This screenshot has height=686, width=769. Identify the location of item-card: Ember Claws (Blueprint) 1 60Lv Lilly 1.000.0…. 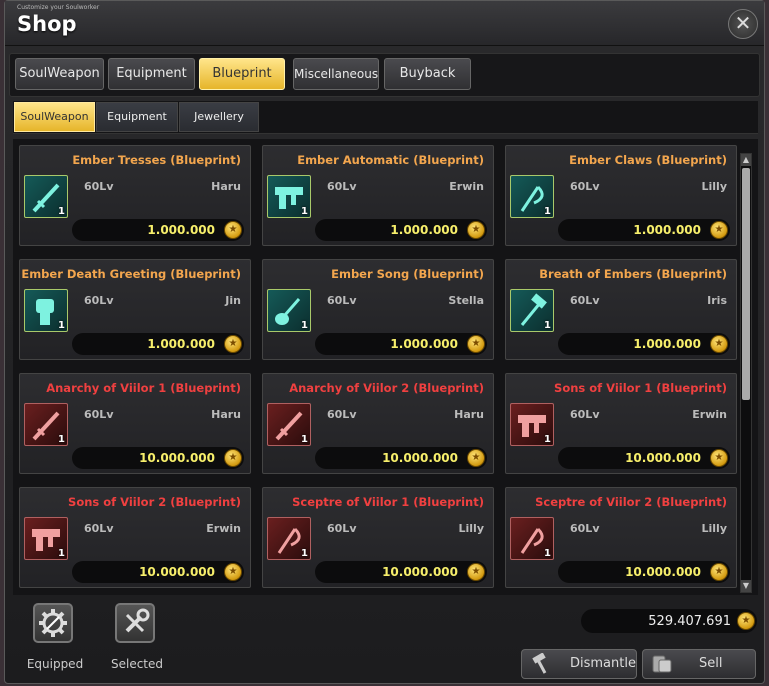
(621, 195).